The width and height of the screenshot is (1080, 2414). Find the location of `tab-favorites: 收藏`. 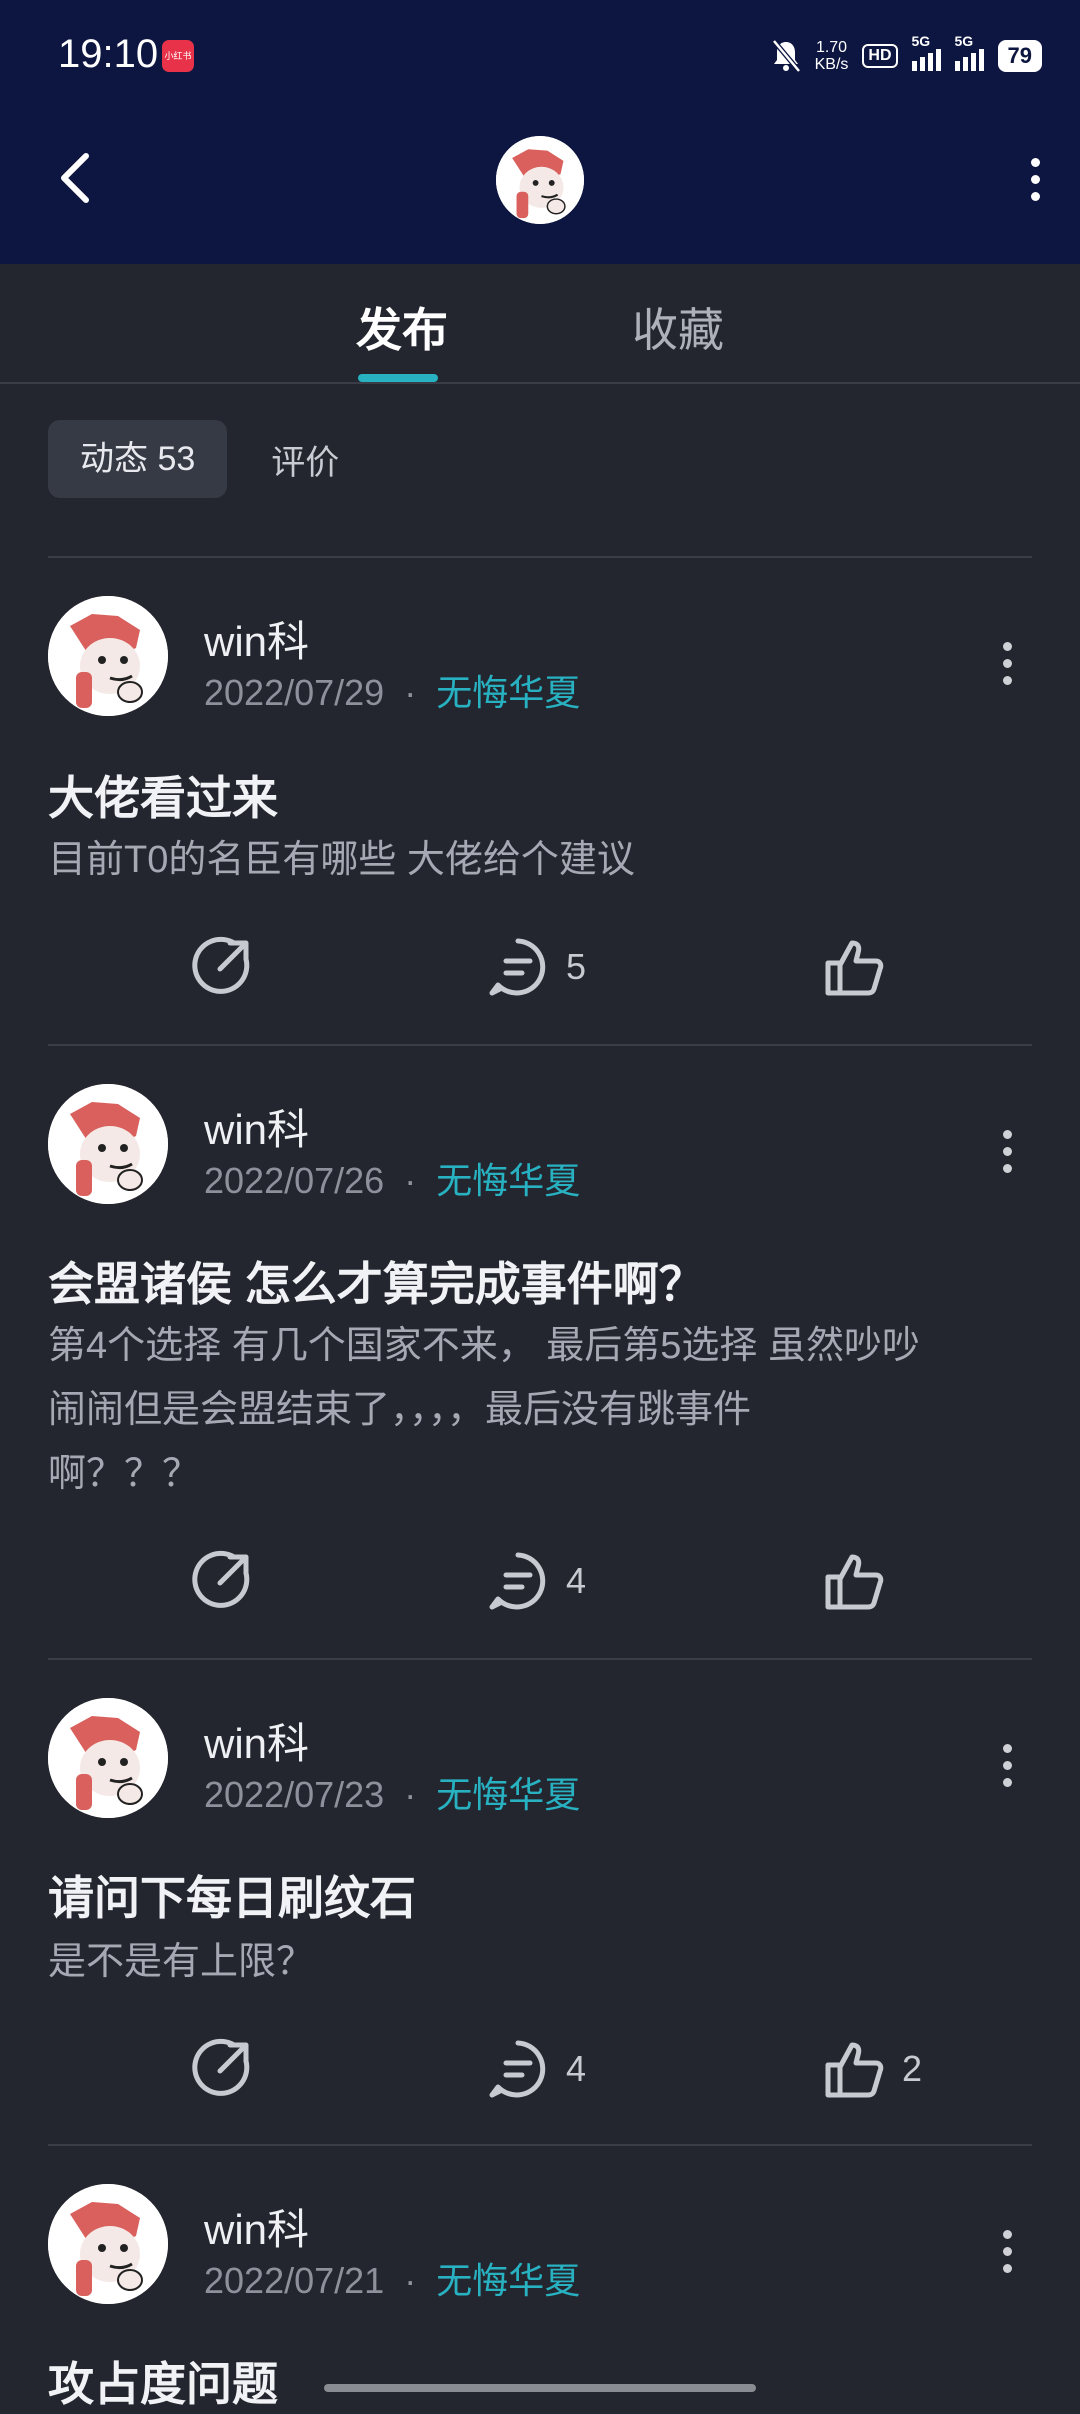

tab-favorites: 收藏 is located at coordinates (678, 327).